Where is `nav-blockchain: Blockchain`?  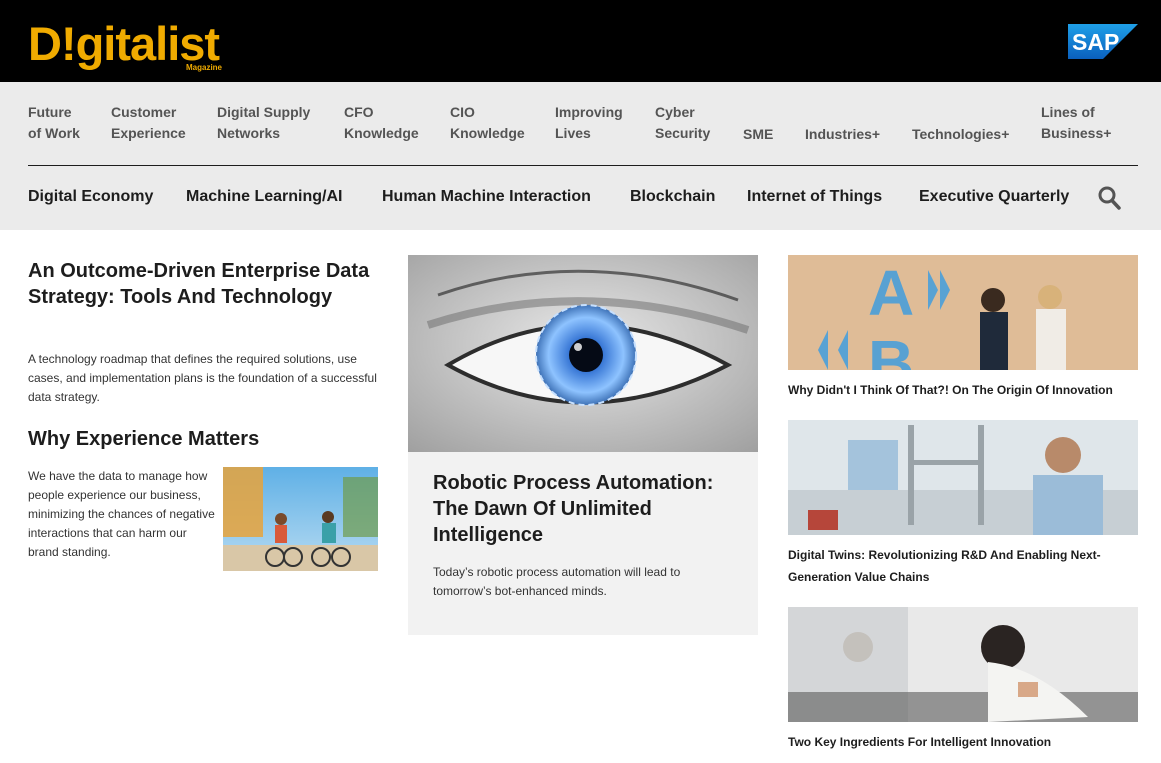
nav-blockchain: Blockchain is located at coordinates (672, 197).